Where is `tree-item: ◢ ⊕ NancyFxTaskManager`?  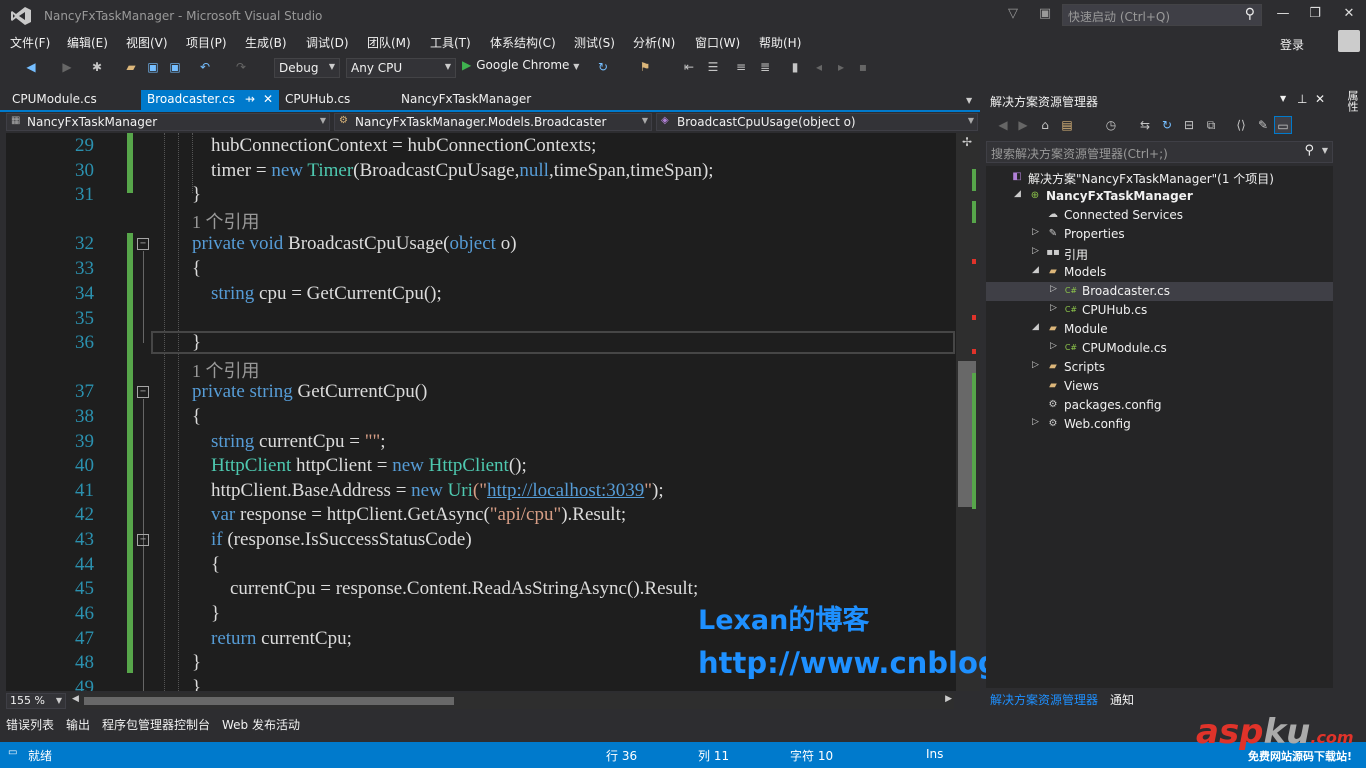 tree-item: ◢ ⊕ NancyFxTaskManager is located at coordinates (1159, 196).